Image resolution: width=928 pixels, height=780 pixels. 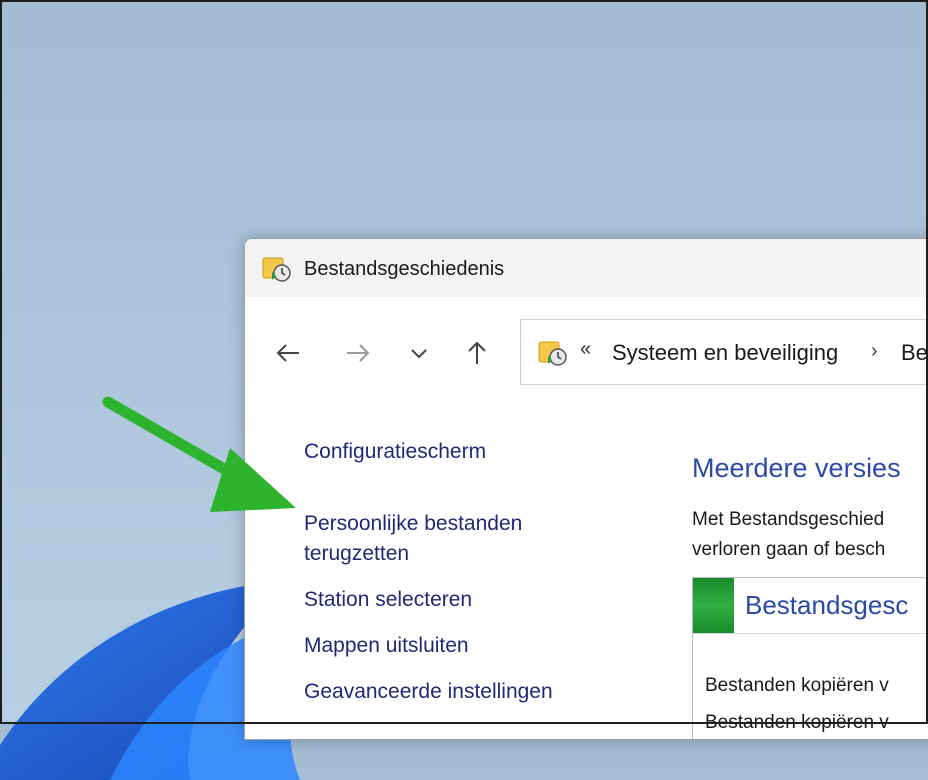 I want to click on description-line: verloren gaan of besch, so click(x=789, y=549).